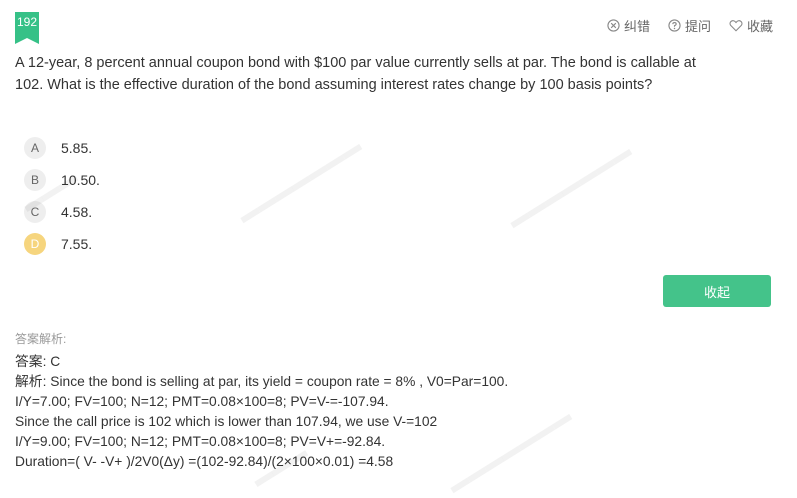  Describe the element at coordinates (613, 25) in the screenshot. I see `close-circle-icon` at that location.